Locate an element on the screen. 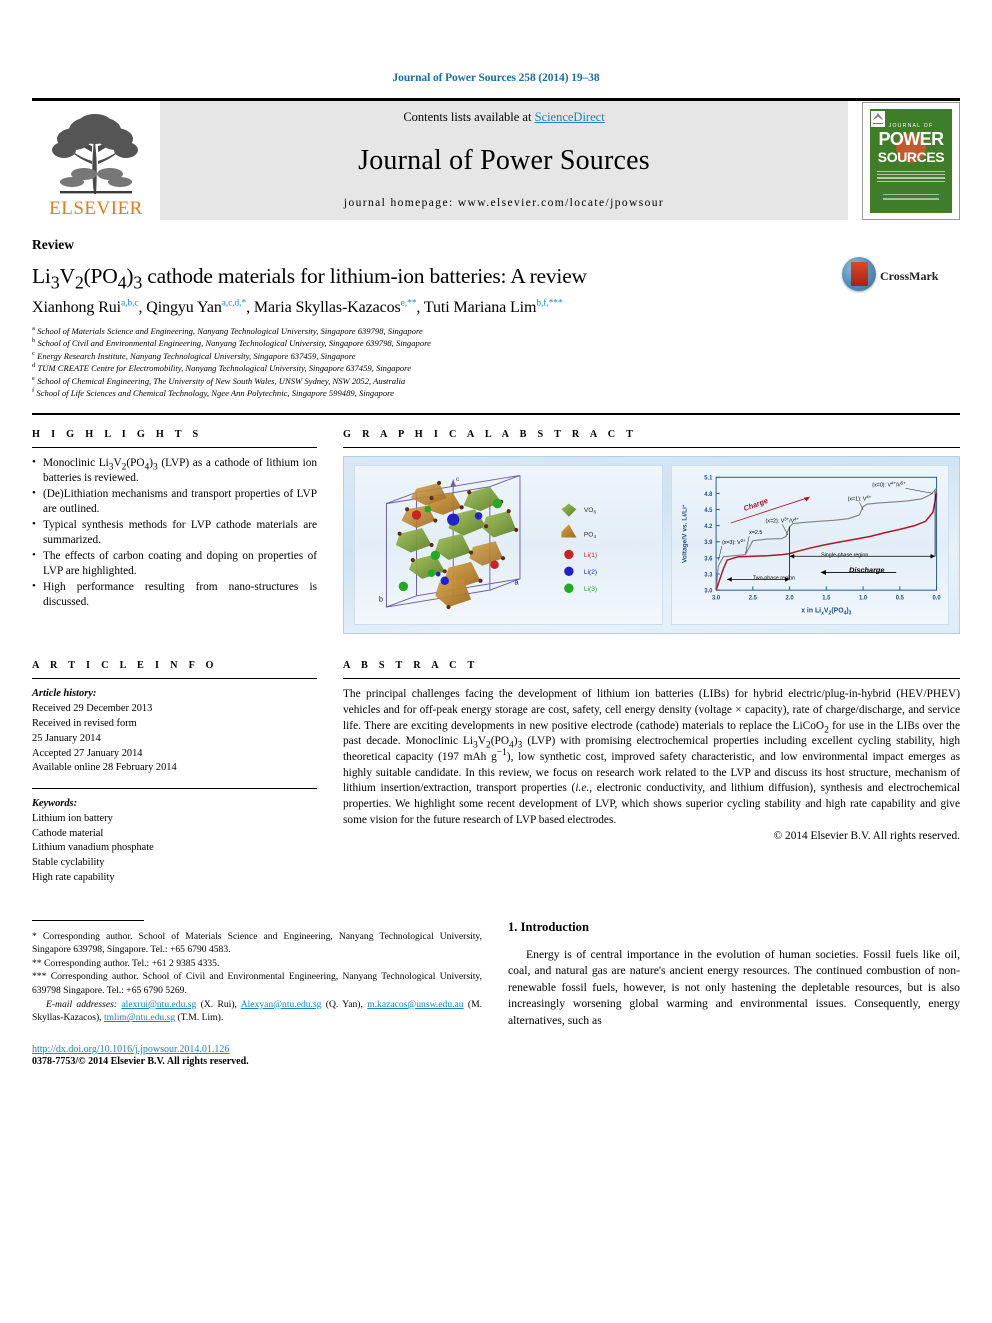  article-info-divider is located at coordinates (174, 679).